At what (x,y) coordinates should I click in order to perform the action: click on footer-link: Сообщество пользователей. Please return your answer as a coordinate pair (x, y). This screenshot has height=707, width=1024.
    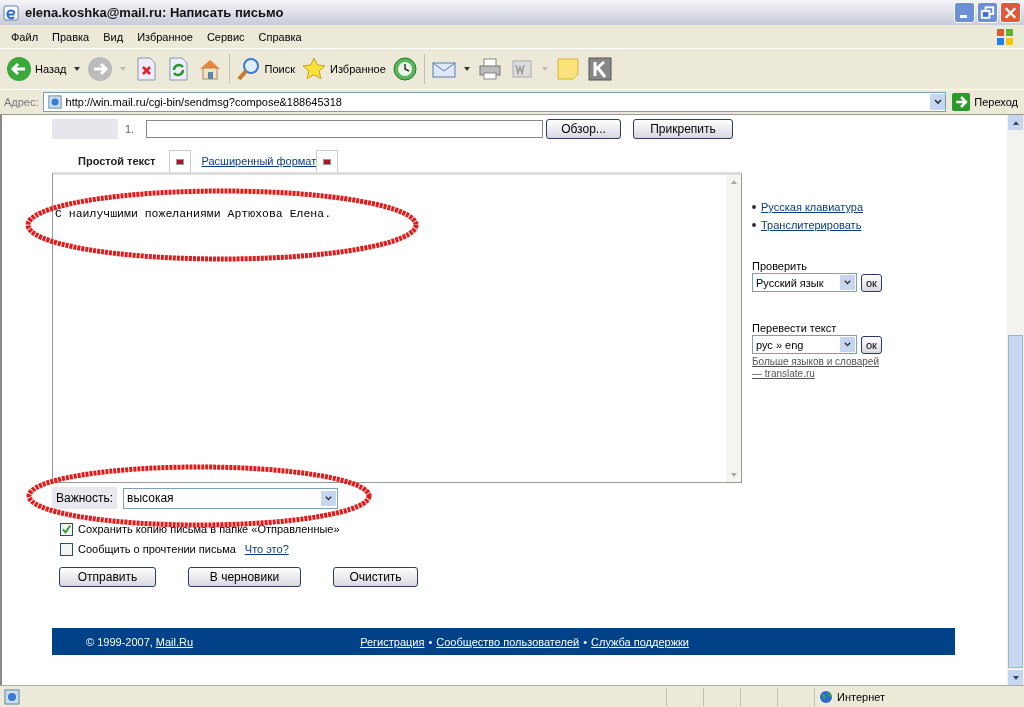
    Looking at the image, I should click on (508, 641).